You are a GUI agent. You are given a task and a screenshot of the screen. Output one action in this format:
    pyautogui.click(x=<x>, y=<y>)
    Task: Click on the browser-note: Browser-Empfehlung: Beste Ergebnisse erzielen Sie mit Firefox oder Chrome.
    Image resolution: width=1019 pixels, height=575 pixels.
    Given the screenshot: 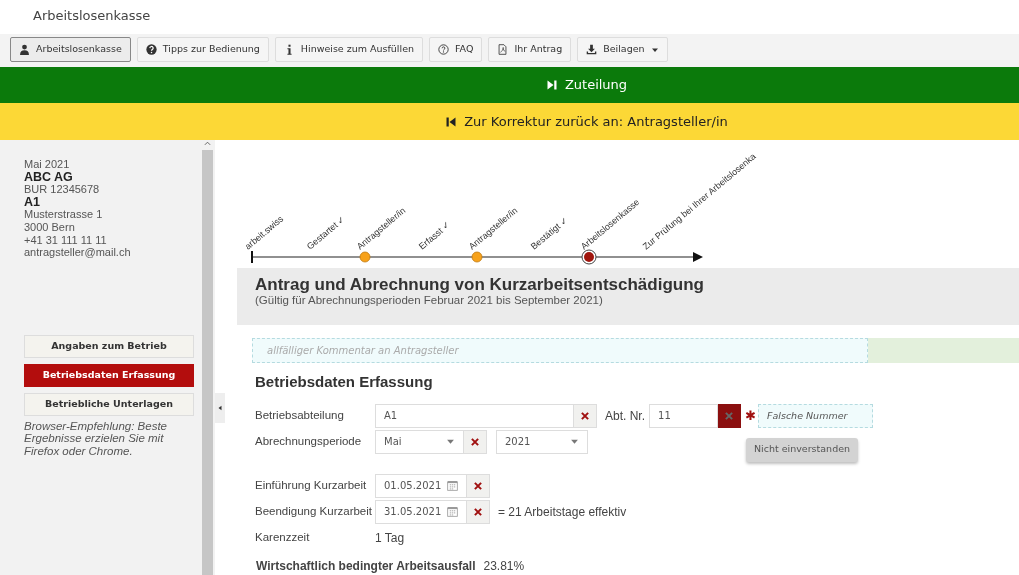 What is the action you would take?
    pyautogui.click(x=96, y=438)
    